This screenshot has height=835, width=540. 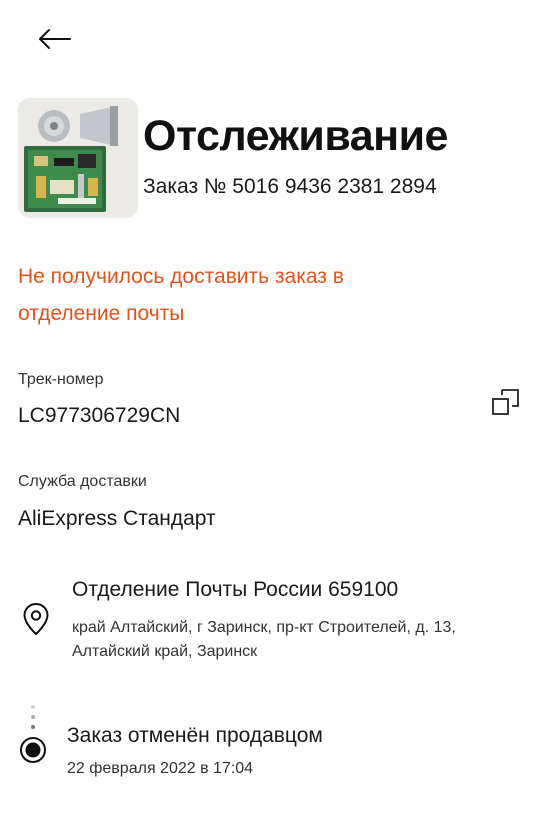 What do you see at coordinates (33, 718) in the screenshot?
I see `timeline-connector` at bounding box center [33, 718].